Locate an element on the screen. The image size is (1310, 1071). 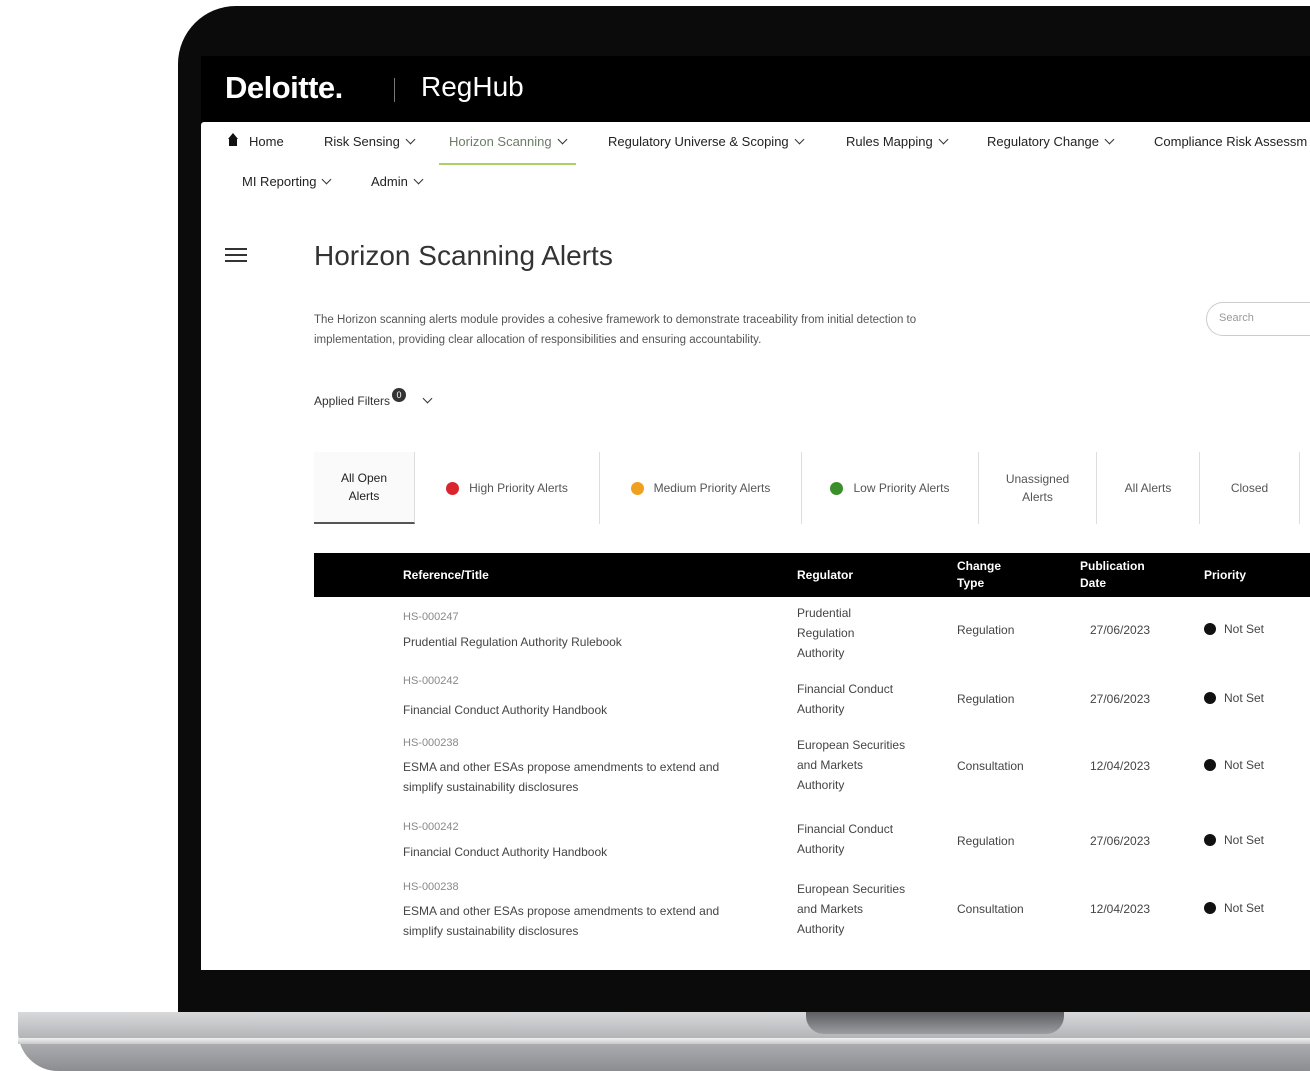
page-title: Horizon Scanning Alerts is located at coordinates (463, 255).